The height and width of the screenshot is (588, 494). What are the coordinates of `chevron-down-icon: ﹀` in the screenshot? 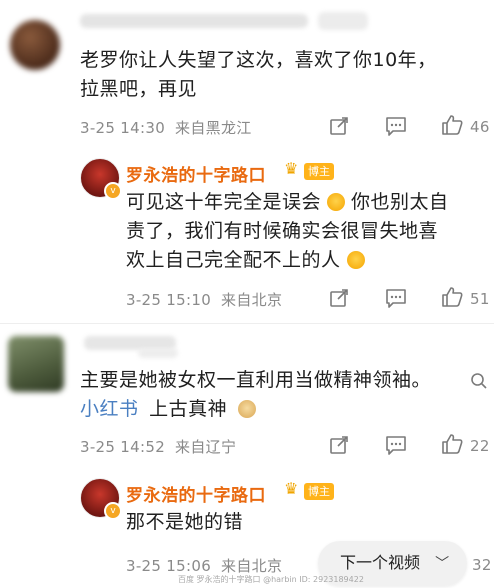 It's located at (442, 564).